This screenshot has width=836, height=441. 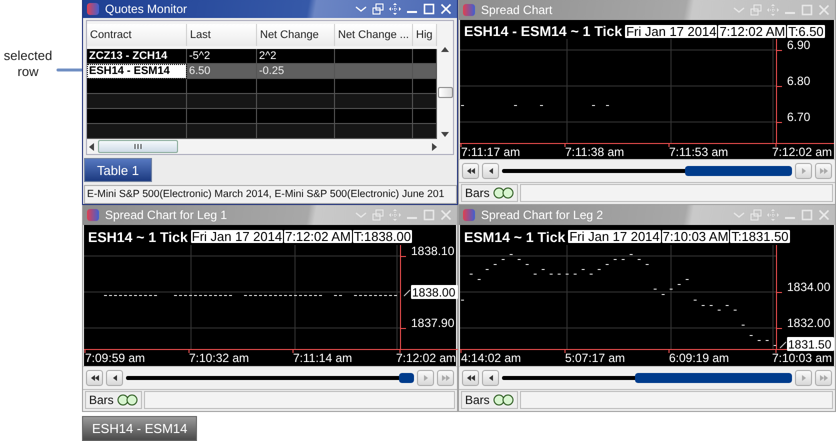 What do you see at coordinates (696, 236) in the screenshot?
I see `time-label: 7:10:03 AM` at bounding box center [696, 236].